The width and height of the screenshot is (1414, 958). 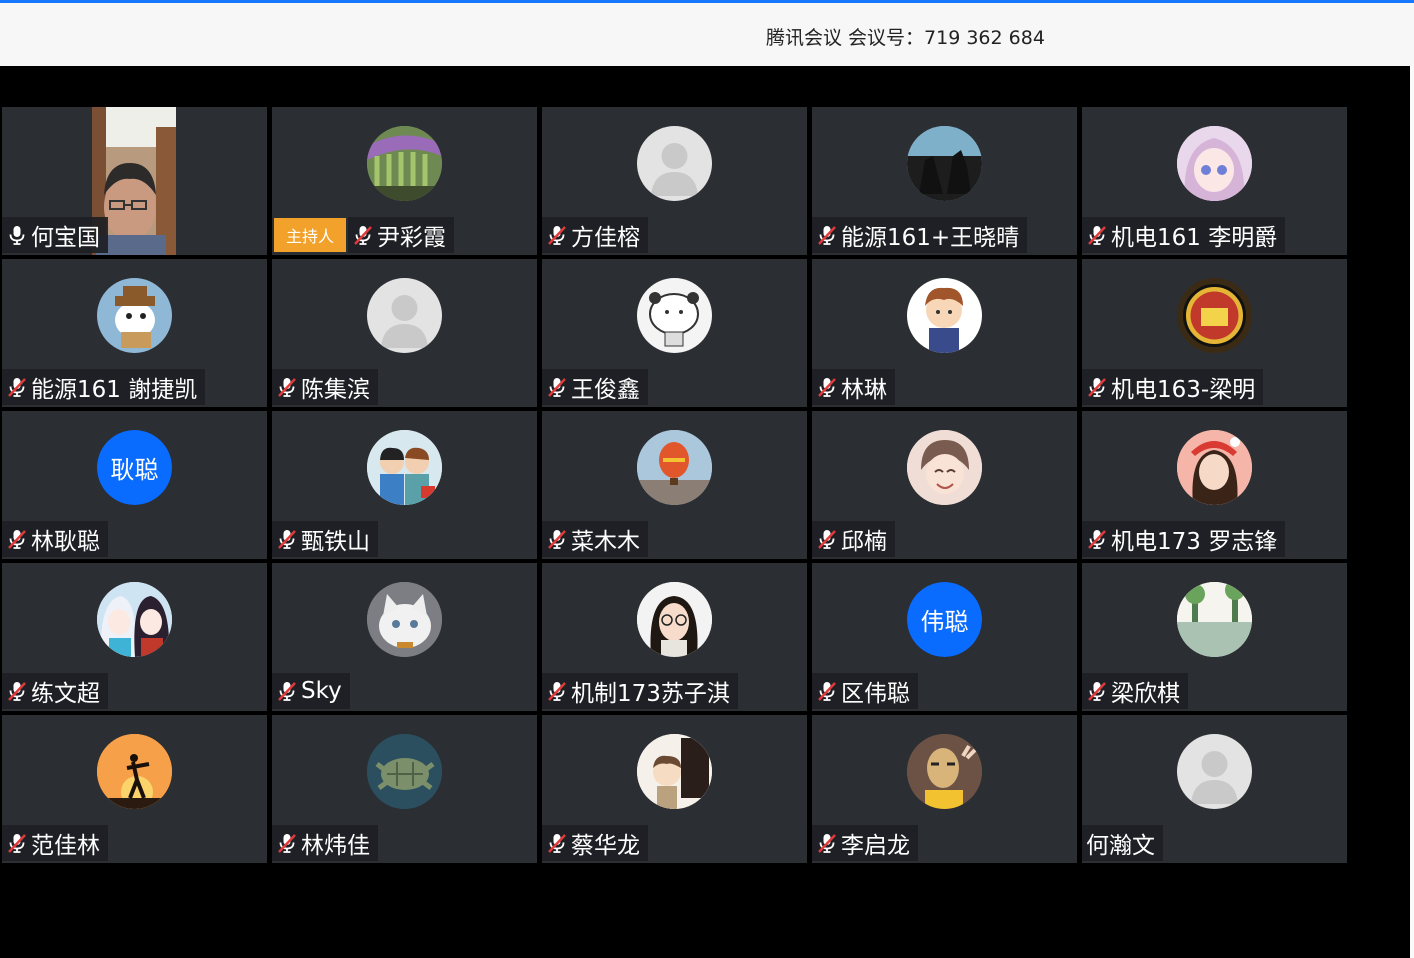 I want to click on participant-tile: 方佳榕, so click(x=674, y=181).